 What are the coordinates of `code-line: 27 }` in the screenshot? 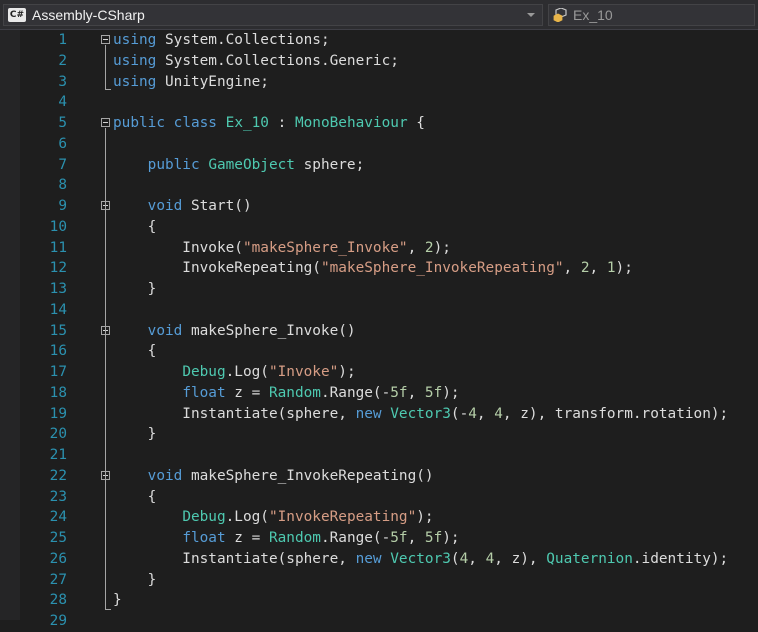 It's located at (379, 580).